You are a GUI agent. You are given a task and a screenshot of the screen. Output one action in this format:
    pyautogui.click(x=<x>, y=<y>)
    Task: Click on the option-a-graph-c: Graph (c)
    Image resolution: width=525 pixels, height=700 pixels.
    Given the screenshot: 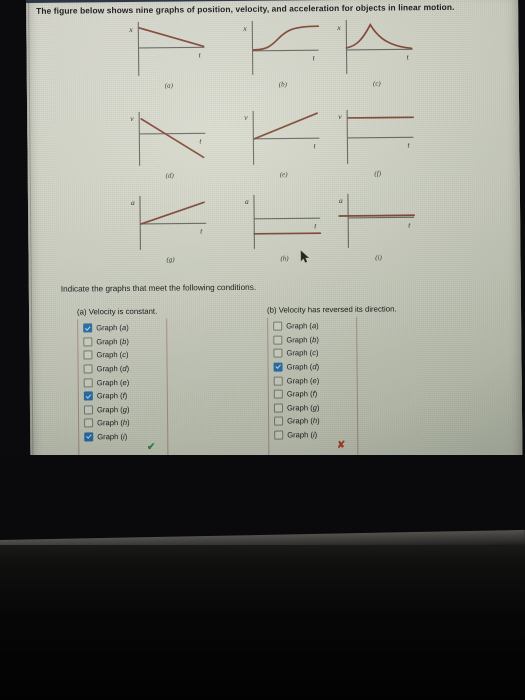 What is the action you would take?
    pyautogui.click(x=122, y=355)
    